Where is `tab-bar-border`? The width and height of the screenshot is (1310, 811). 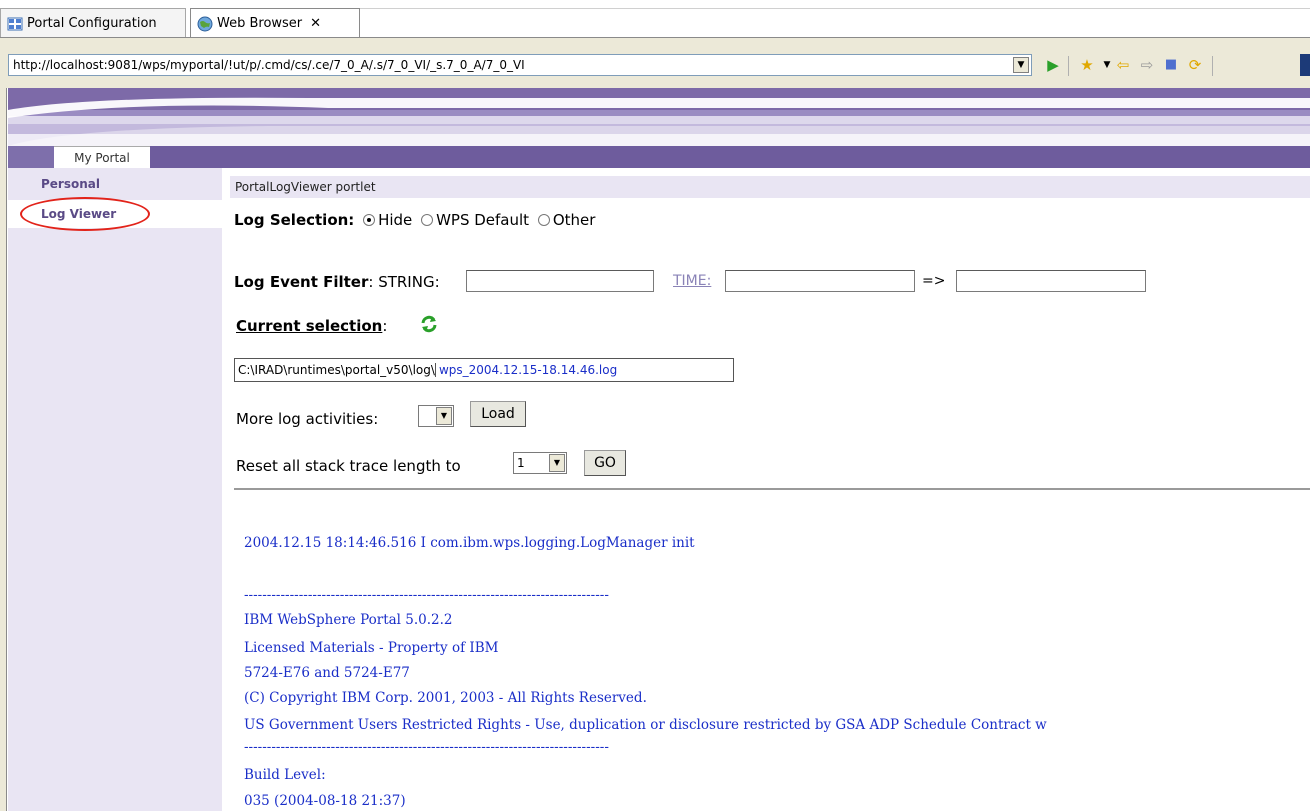 tab-bar-border is located at coordinates (835, 8).